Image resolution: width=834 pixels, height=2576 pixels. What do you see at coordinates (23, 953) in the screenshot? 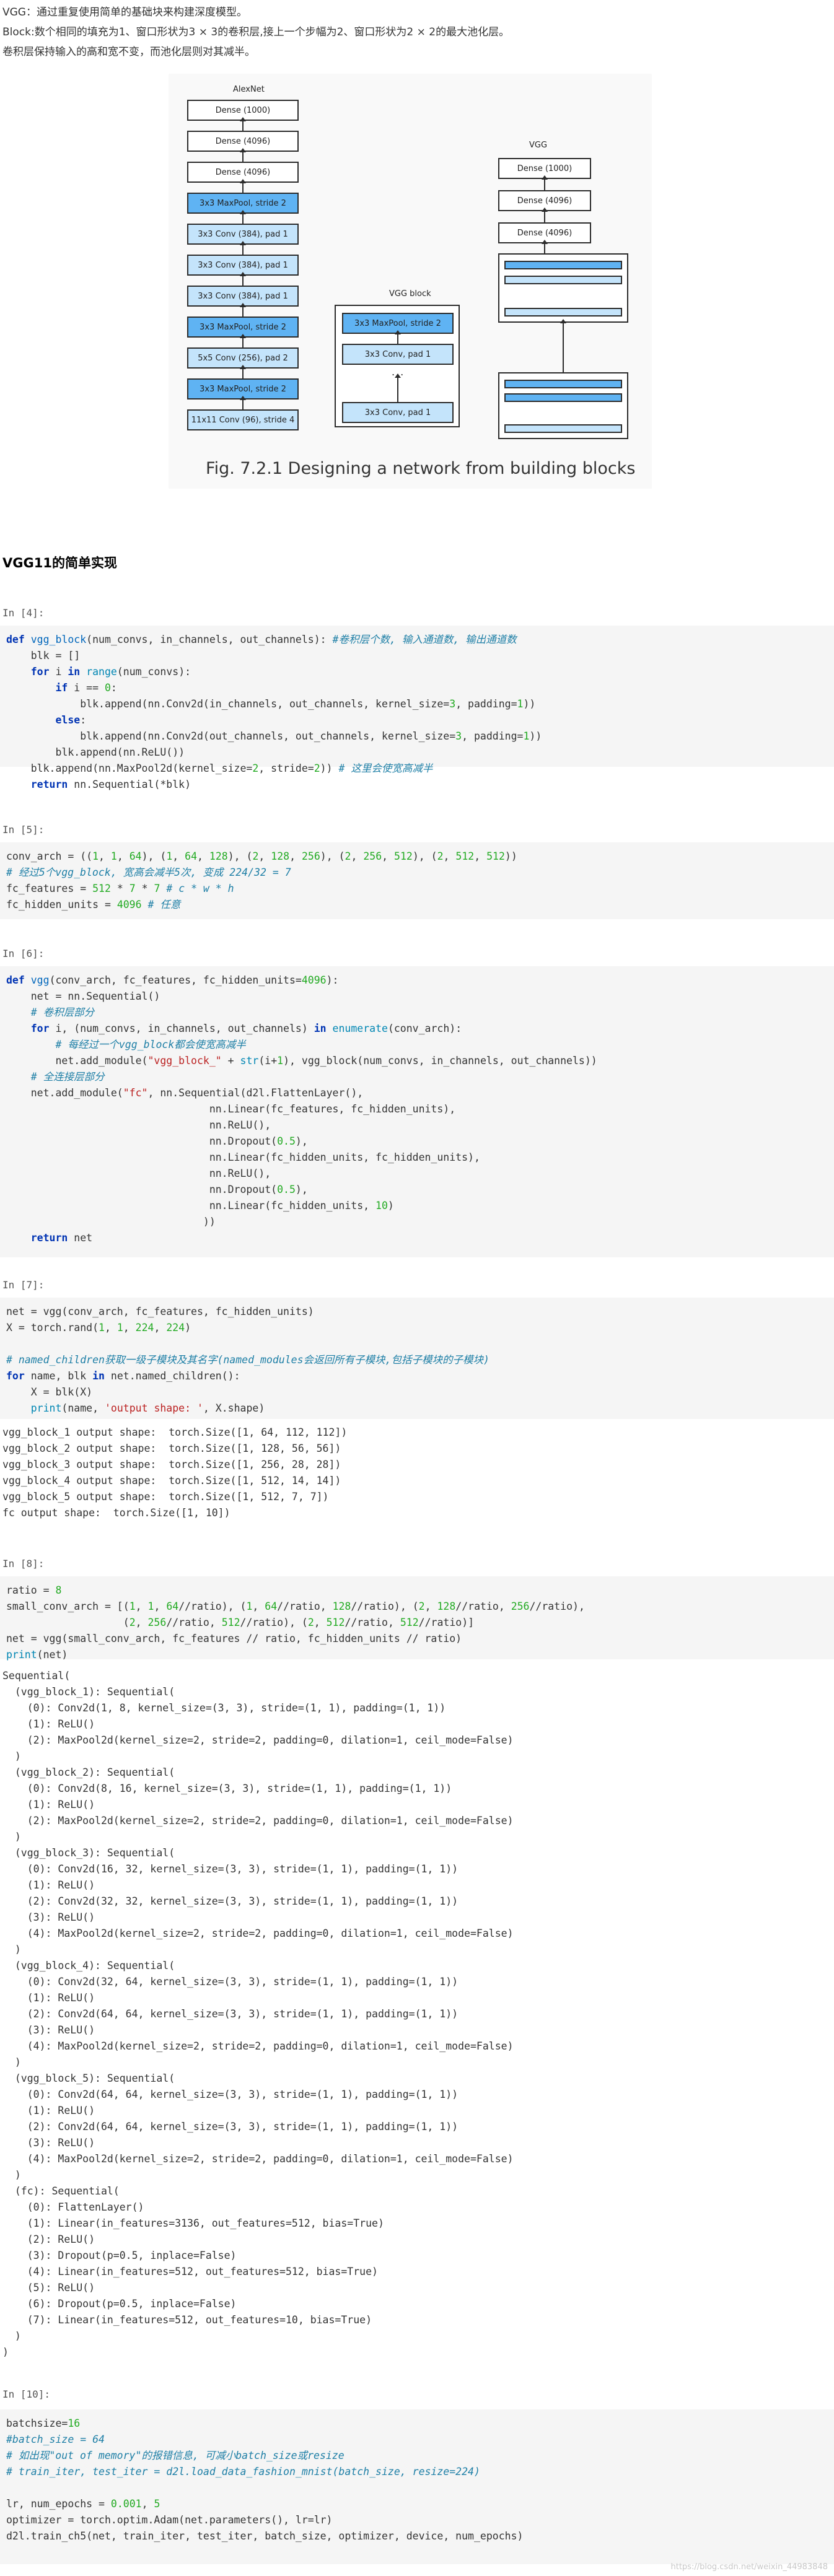
I see `cell-prompt: In [6]:` at bounding box center [23, 953].